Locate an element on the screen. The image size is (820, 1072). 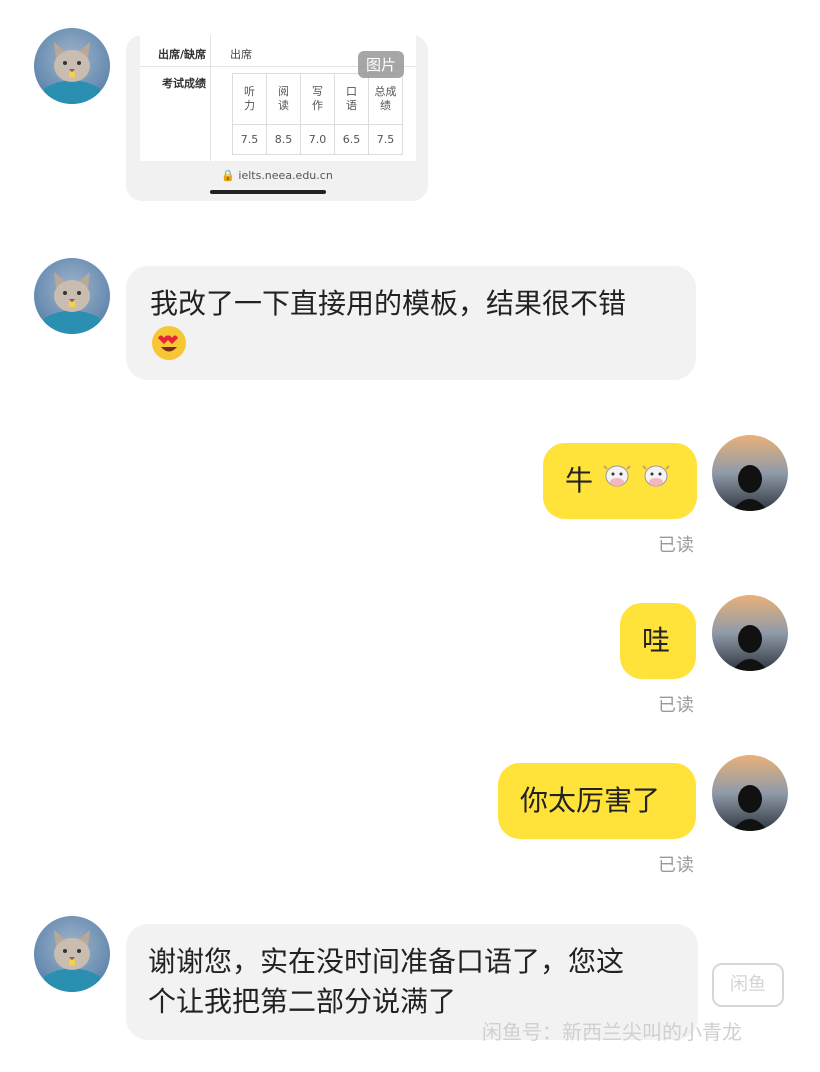
heart-eyes-icon is located at coordinates (169, 348).